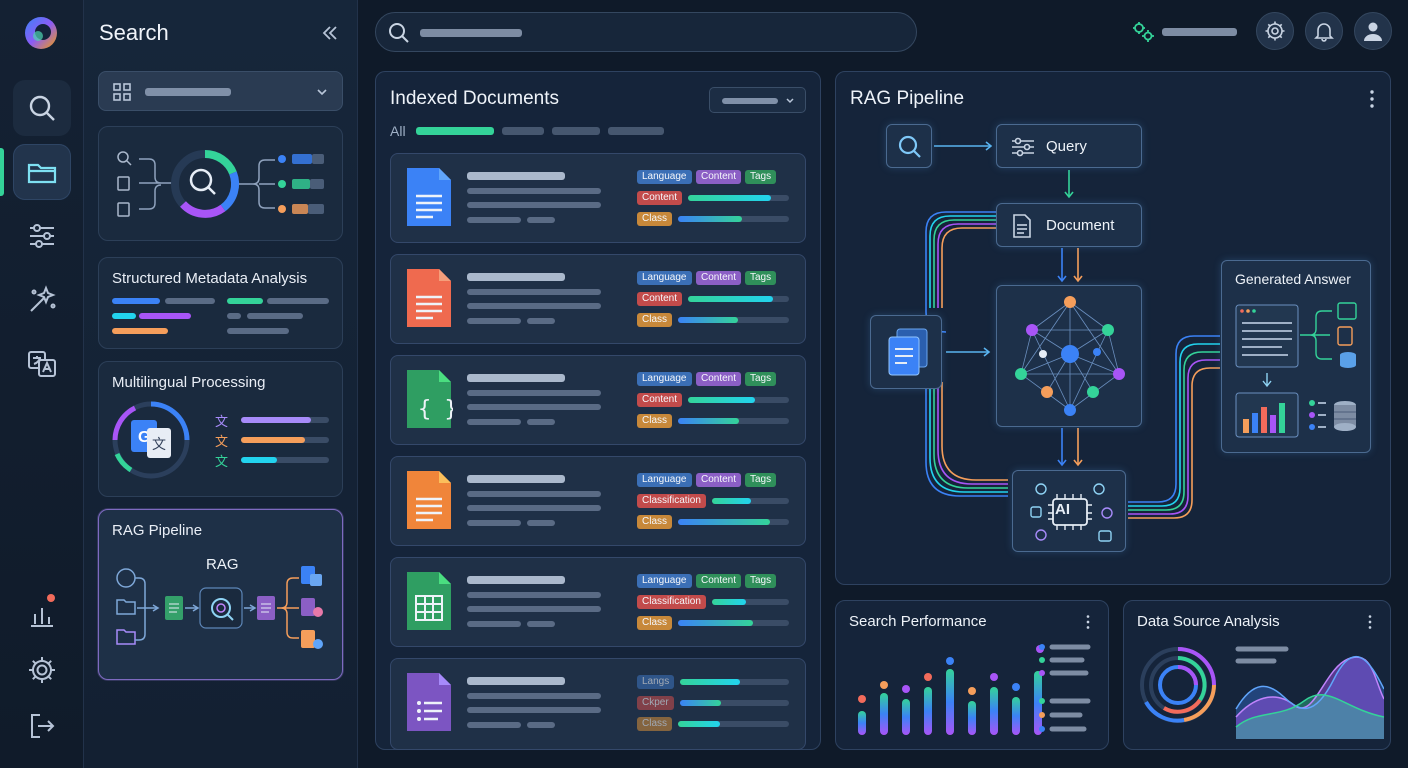  I want to click on rail-logout-button, so click(42, 726).